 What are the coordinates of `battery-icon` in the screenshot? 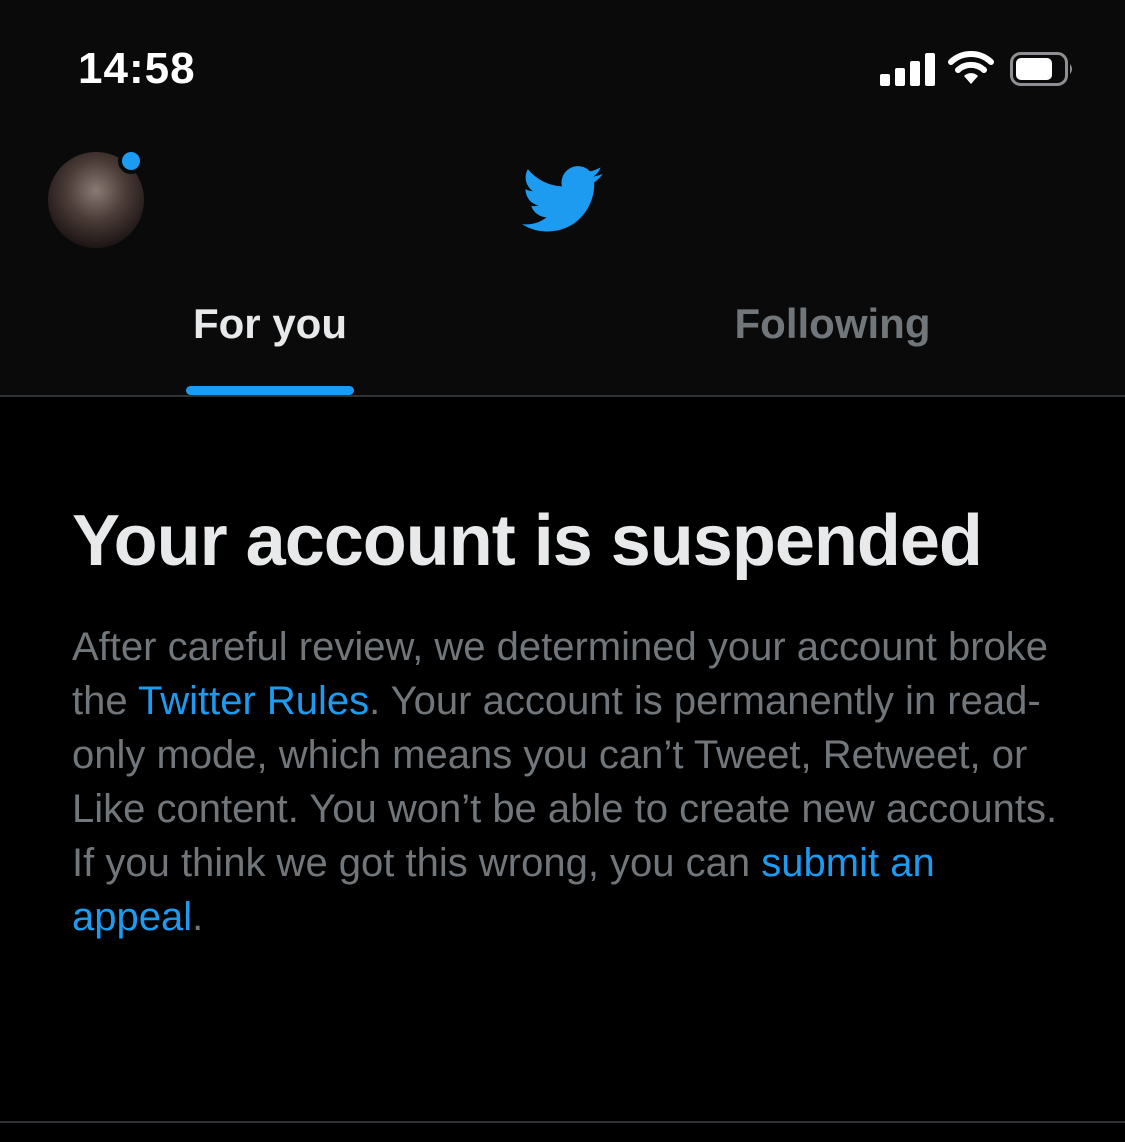 It's located at (1041, 69).